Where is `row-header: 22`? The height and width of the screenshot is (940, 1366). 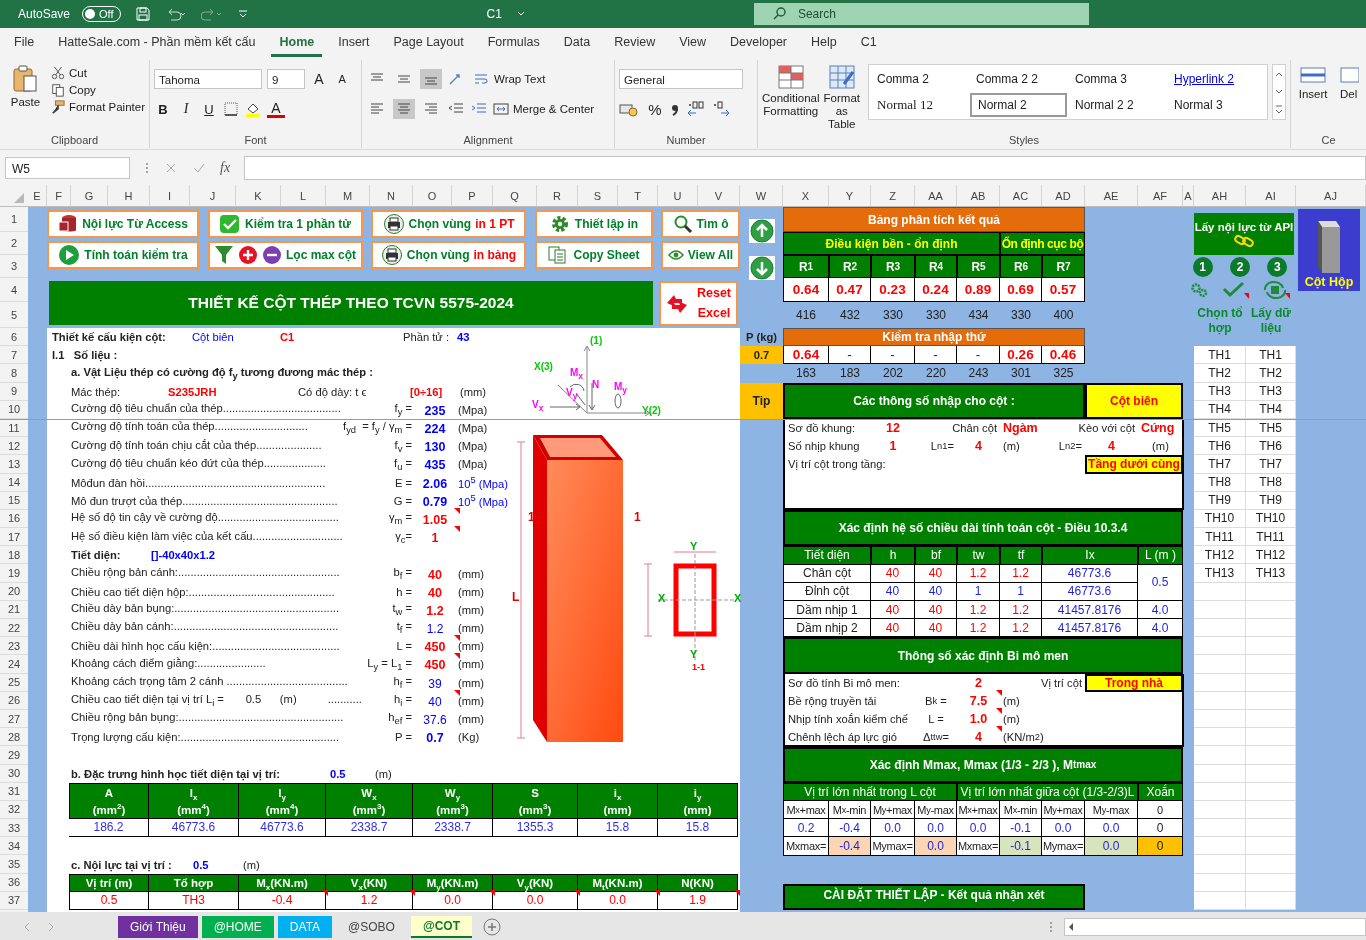
row-header: 22 is located at coordinates (14, 628).